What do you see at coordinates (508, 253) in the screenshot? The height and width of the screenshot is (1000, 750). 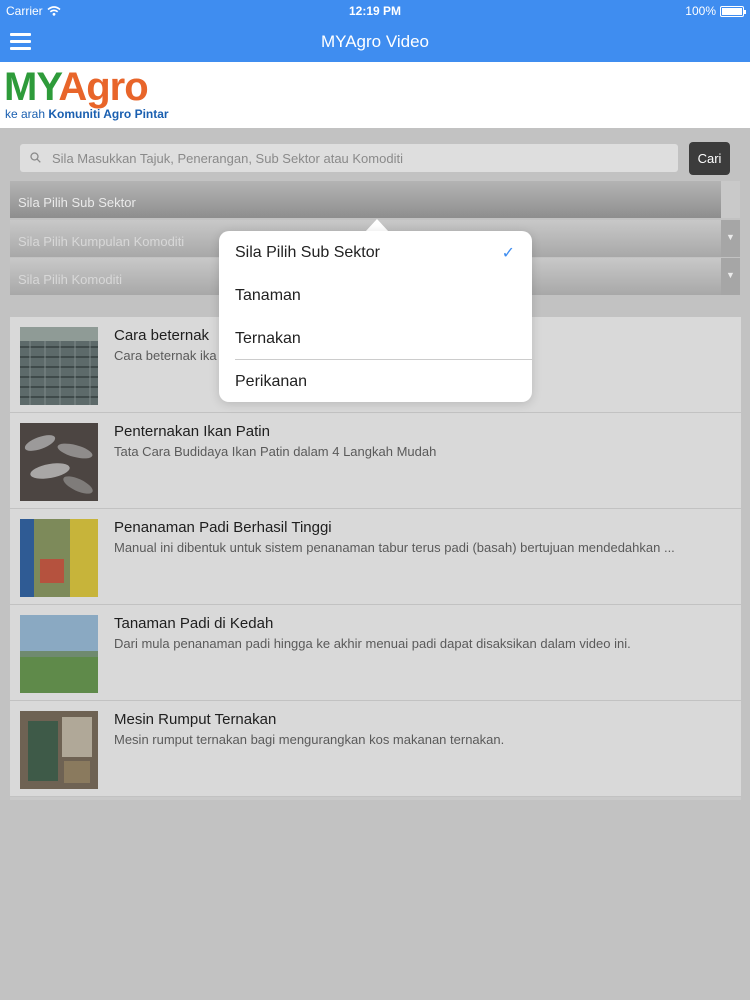 I see `checkmark-icon: ✓` at bounding box center [508, 253].